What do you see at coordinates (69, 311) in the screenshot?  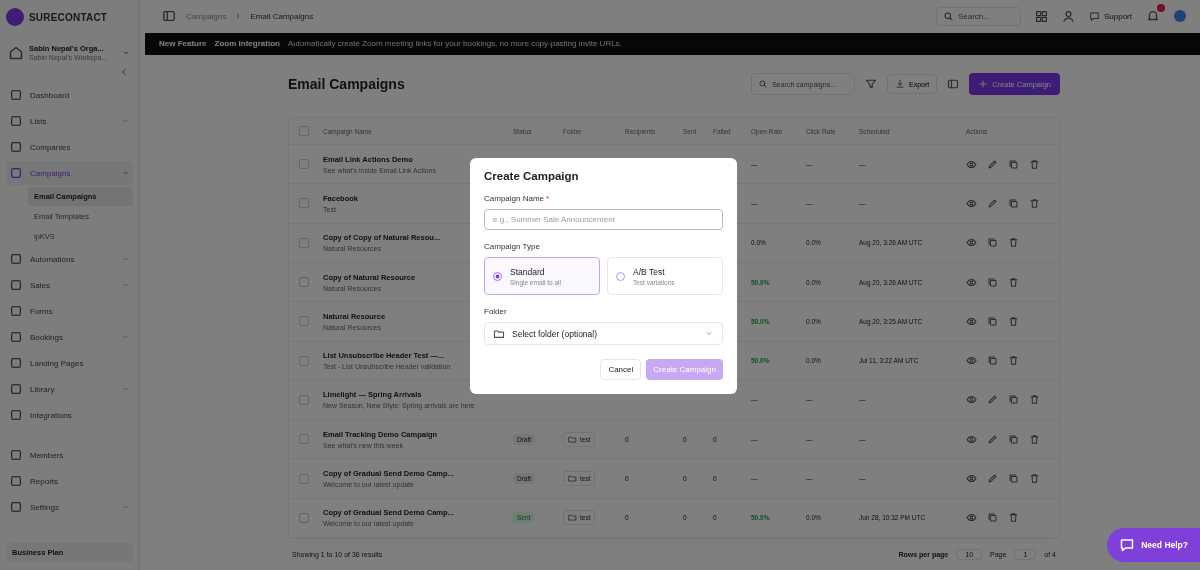 I see `sidebar-item: Forms` at bounding box center [69, 311].